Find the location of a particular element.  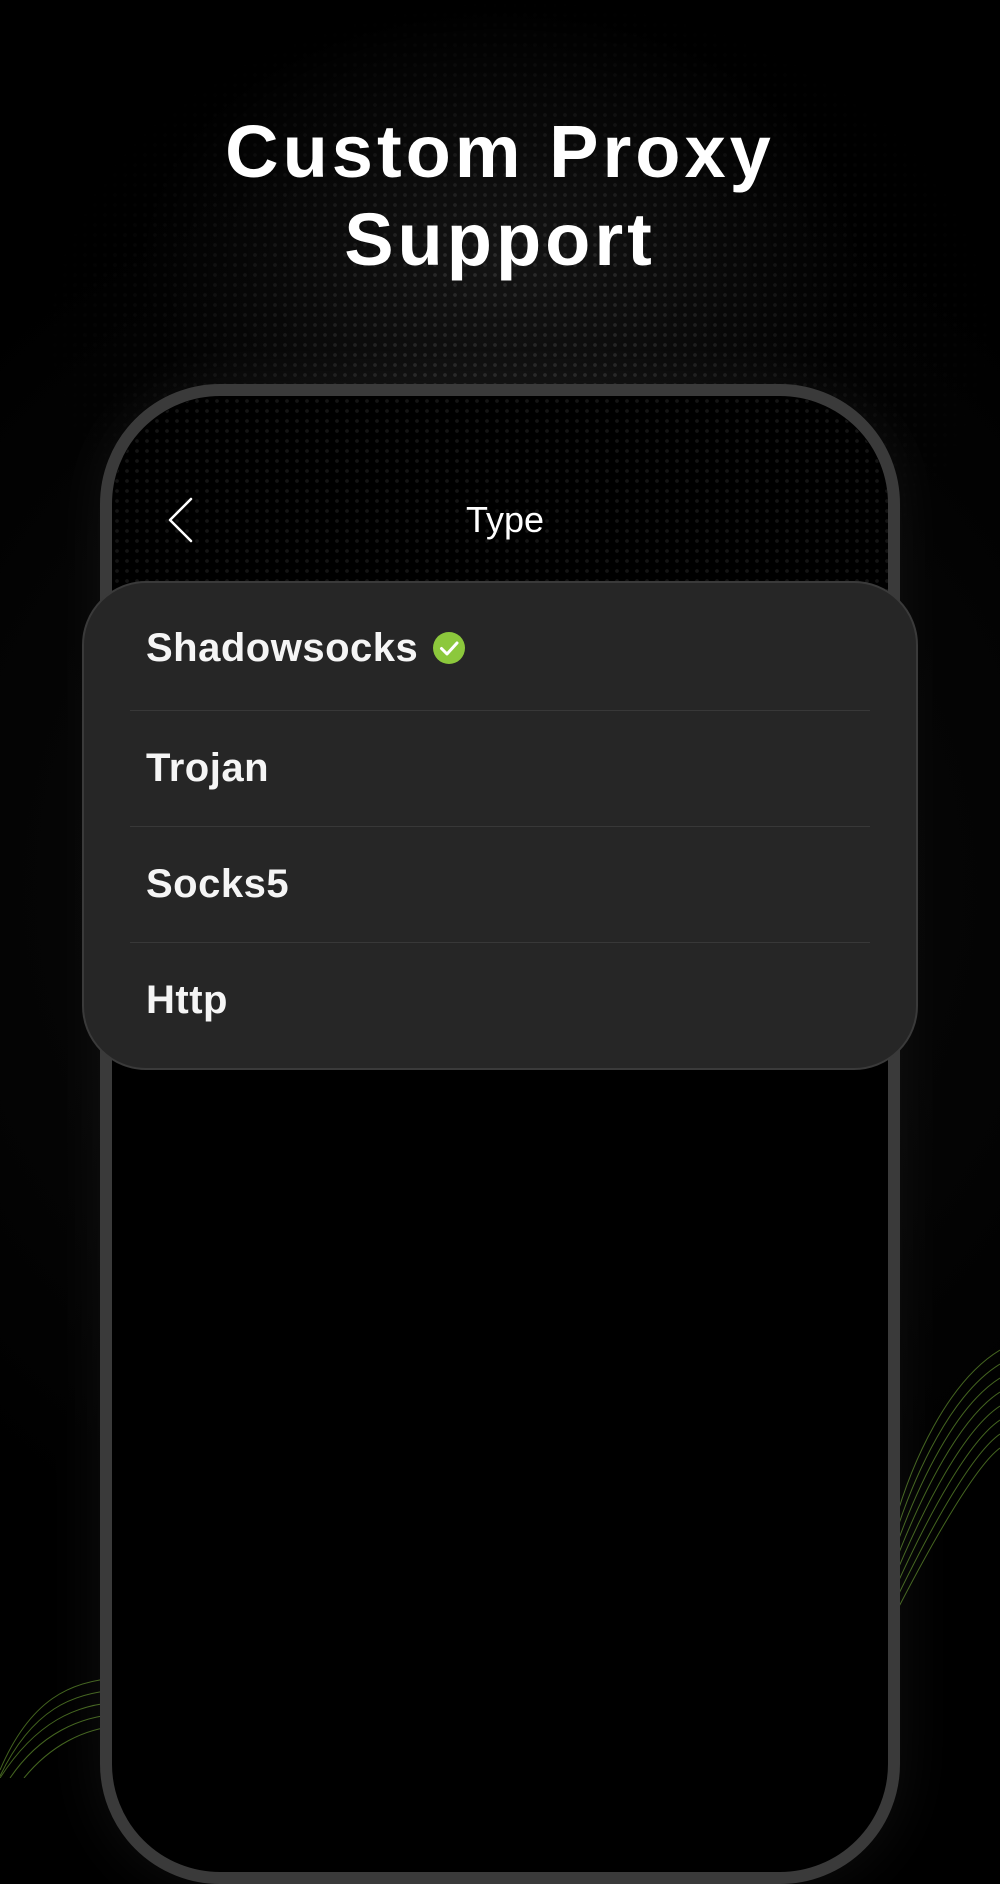

headline-line-2: Support is located at coordinates (500, 239).